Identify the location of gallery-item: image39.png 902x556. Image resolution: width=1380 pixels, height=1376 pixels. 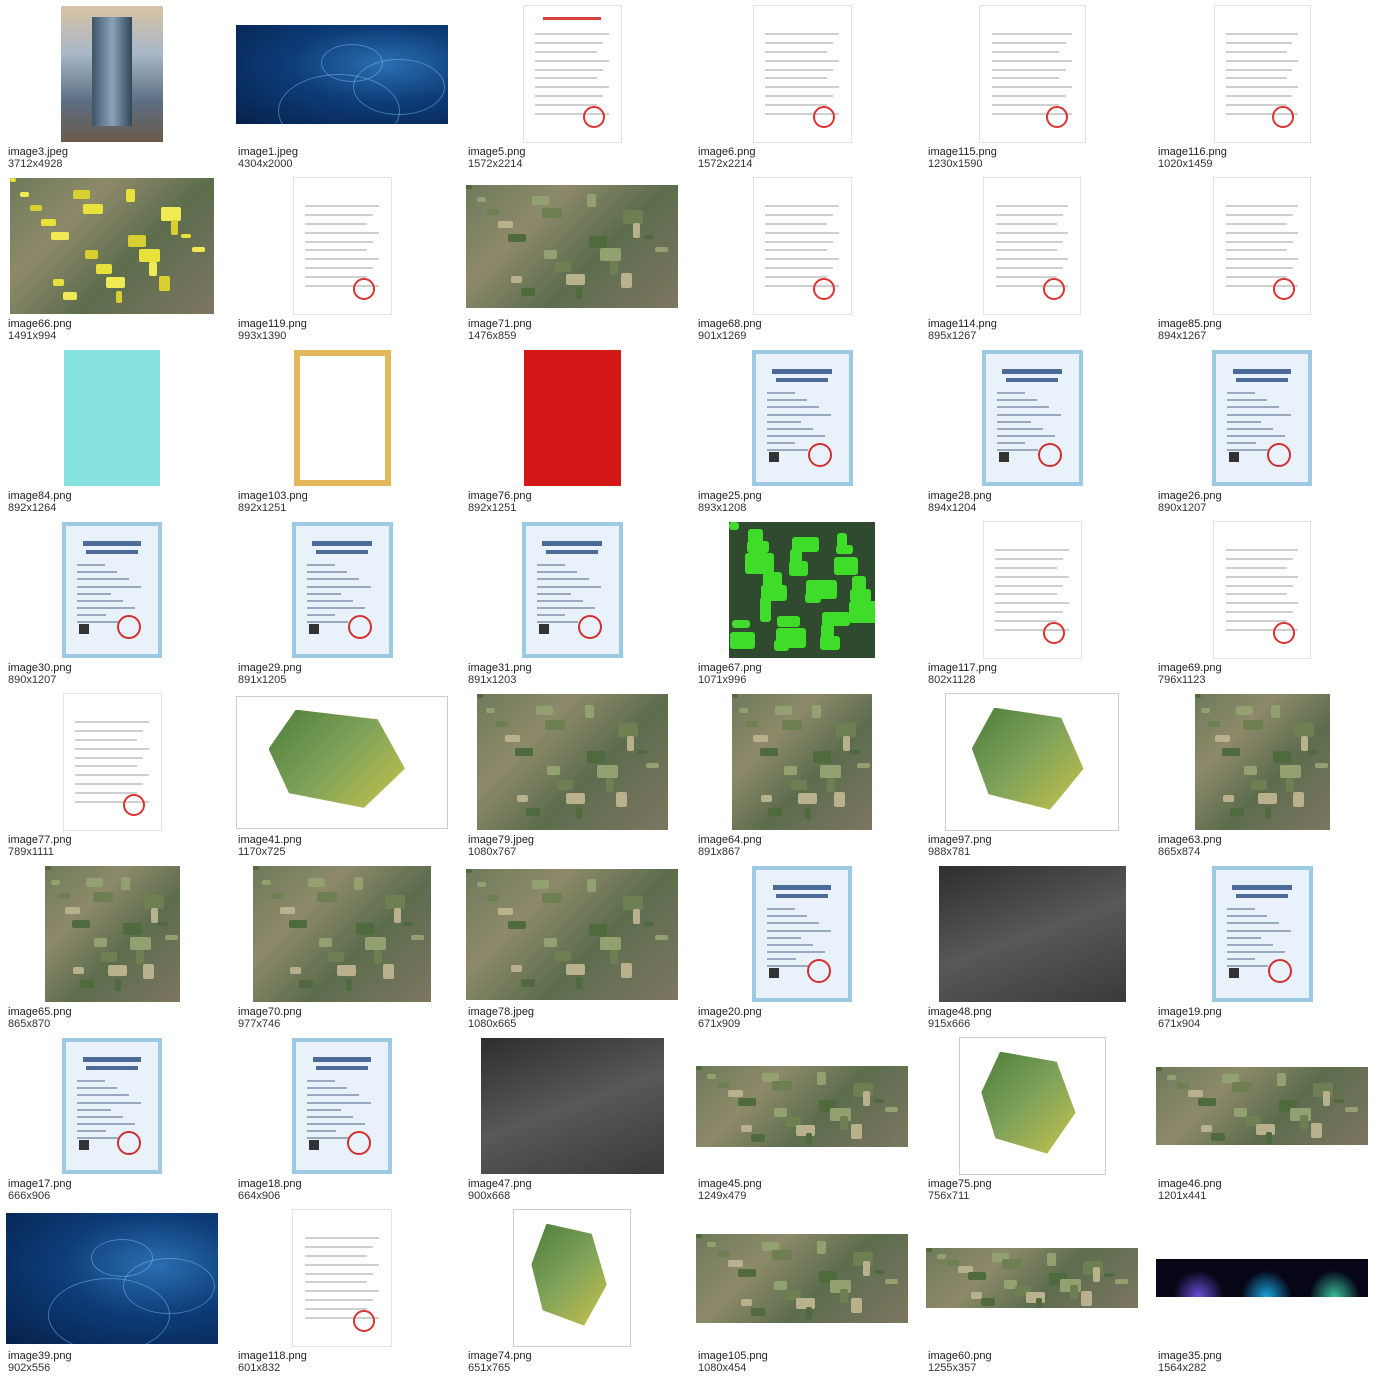
(115, 1290).